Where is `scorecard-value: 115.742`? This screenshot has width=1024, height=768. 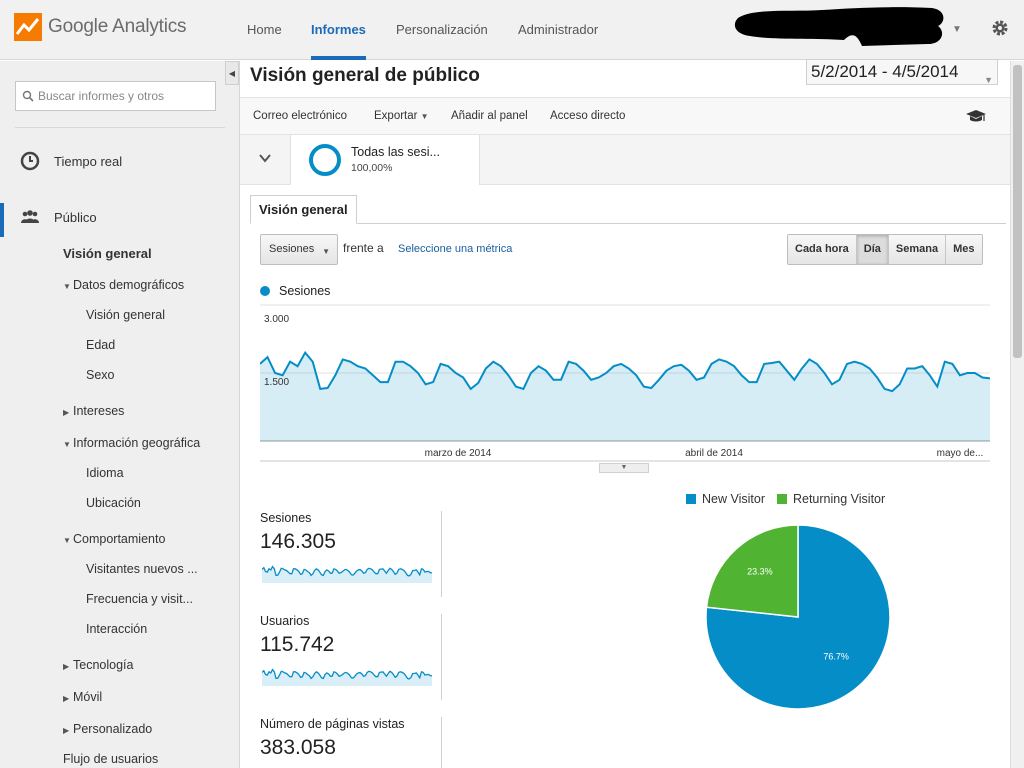 scorecard-value: 115.742 is located at coordinates (297, 644).